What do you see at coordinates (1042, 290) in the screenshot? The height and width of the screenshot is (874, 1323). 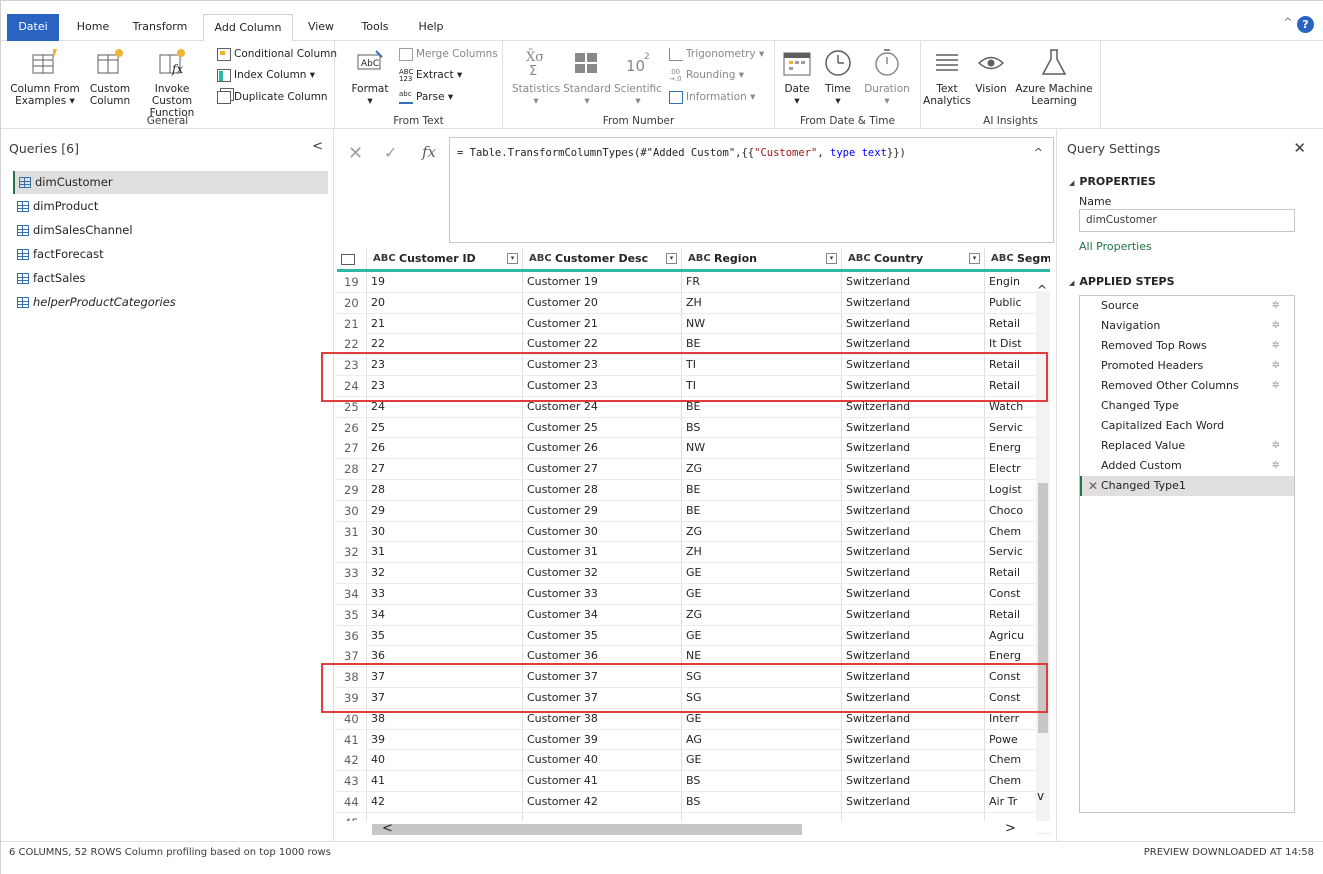 I see `scroll-up-icon: ^` at bounding box center [1042, 290].